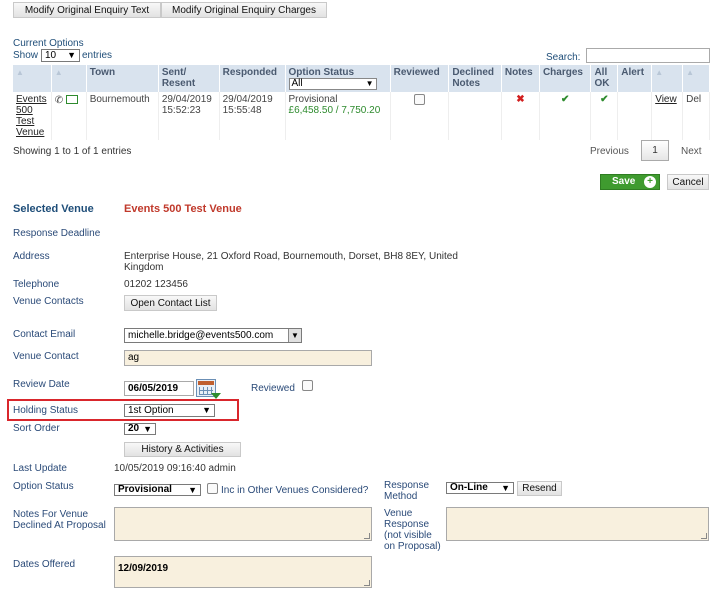  Describe the element at coordinates (539, 488) in the screenshot. I see `resend-button: Resend` at that location.